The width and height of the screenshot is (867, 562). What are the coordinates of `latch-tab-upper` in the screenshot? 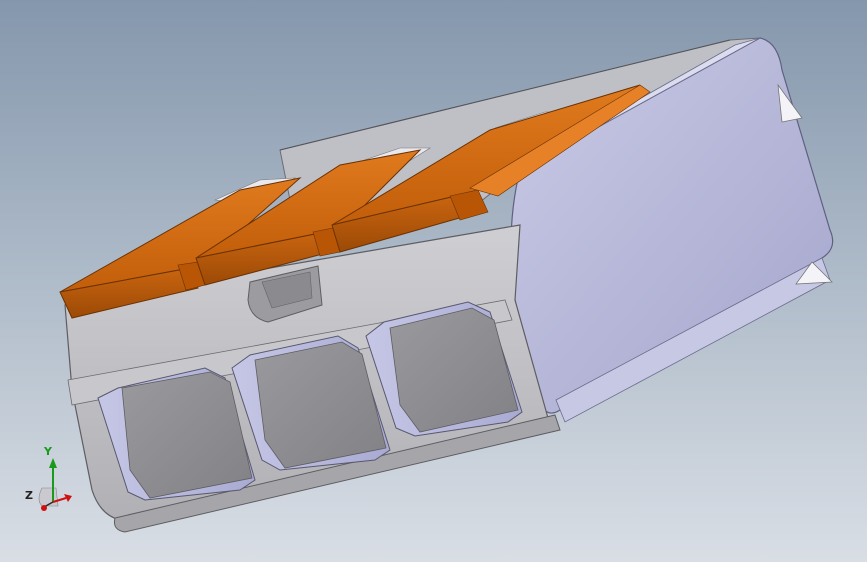 It's located at (790, 103).